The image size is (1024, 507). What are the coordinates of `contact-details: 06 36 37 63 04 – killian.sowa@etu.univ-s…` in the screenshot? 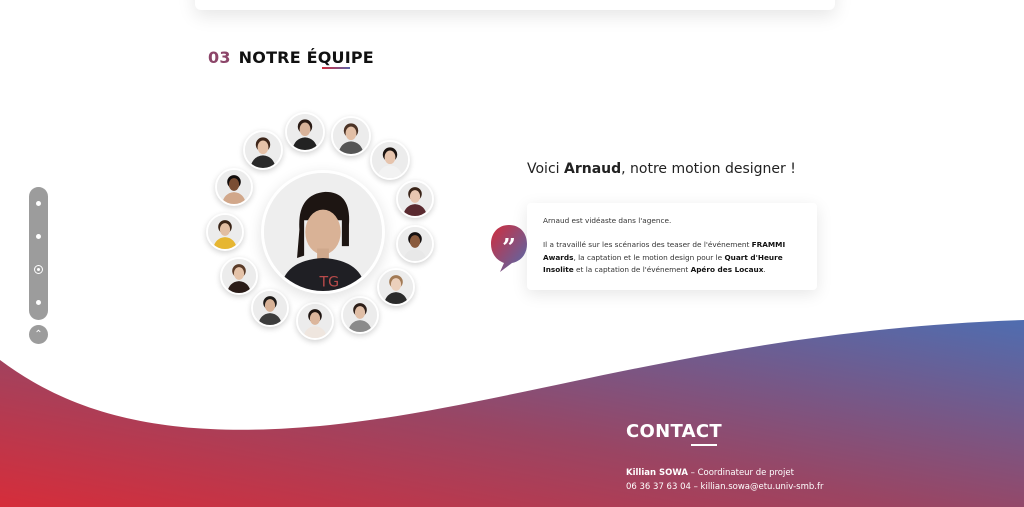 It's located at (724, 487).